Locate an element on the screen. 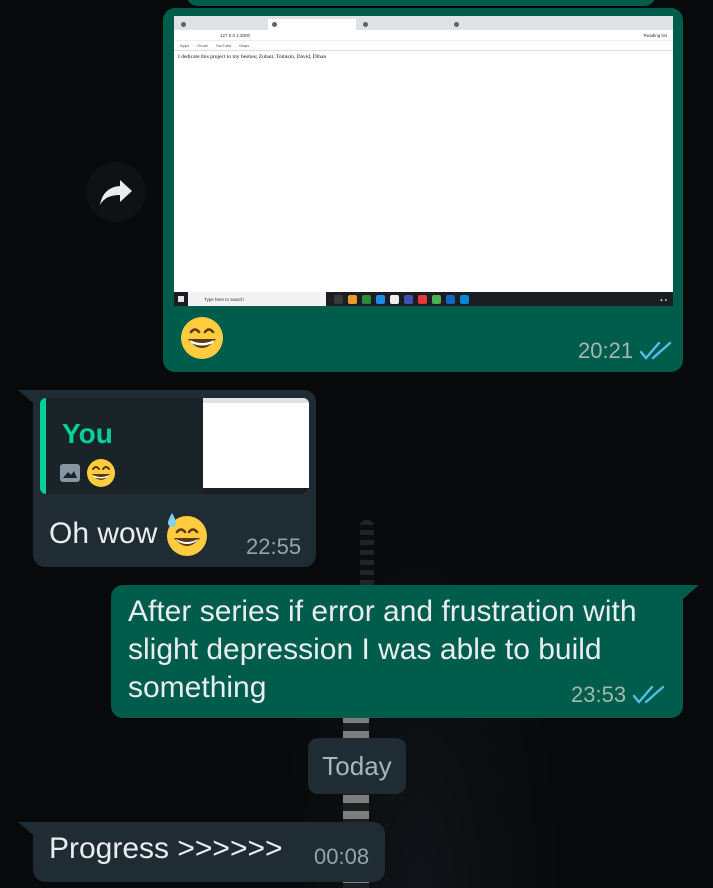 This screenshot has height=888, width=713. message-meta: 22:55 is located at coordinates (273, 547).